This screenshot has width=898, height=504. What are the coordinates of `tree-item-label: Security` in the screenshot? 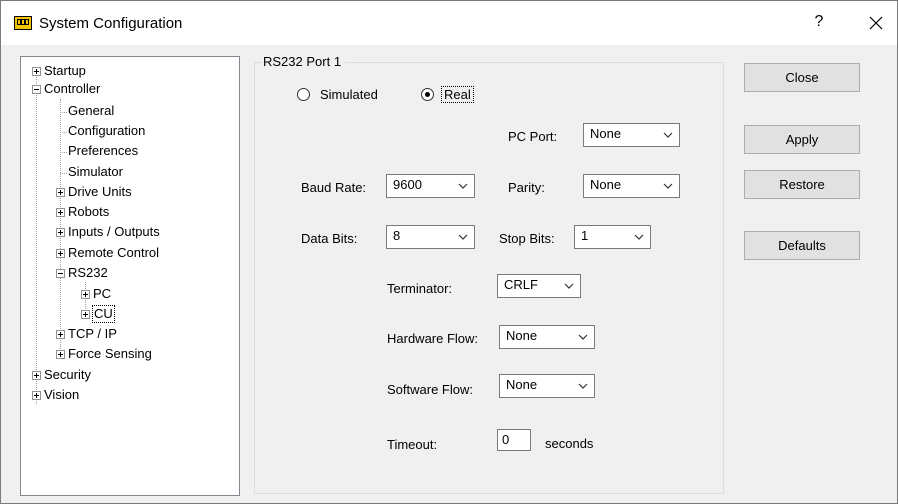 It's located at (67, 374).